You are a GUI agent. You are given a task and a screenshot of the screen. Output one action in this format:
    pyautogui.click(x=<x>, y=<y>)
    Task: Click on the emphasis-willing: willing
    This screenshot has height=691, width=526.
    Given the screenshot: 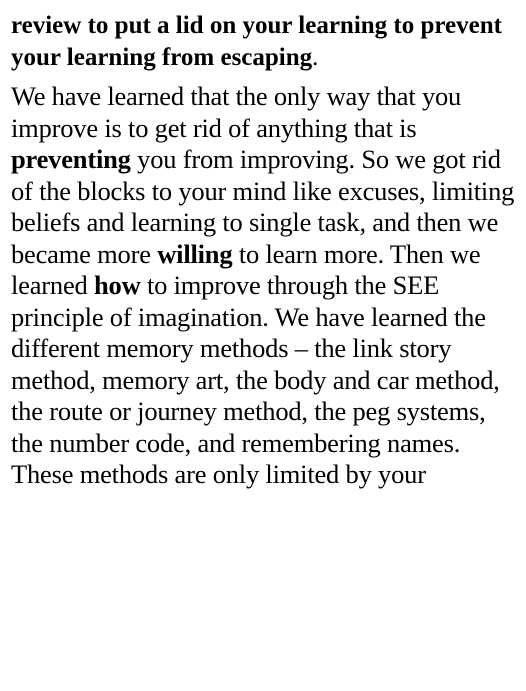 What is the action you would take?
    pyautogui.click(x=195, y=253)
    